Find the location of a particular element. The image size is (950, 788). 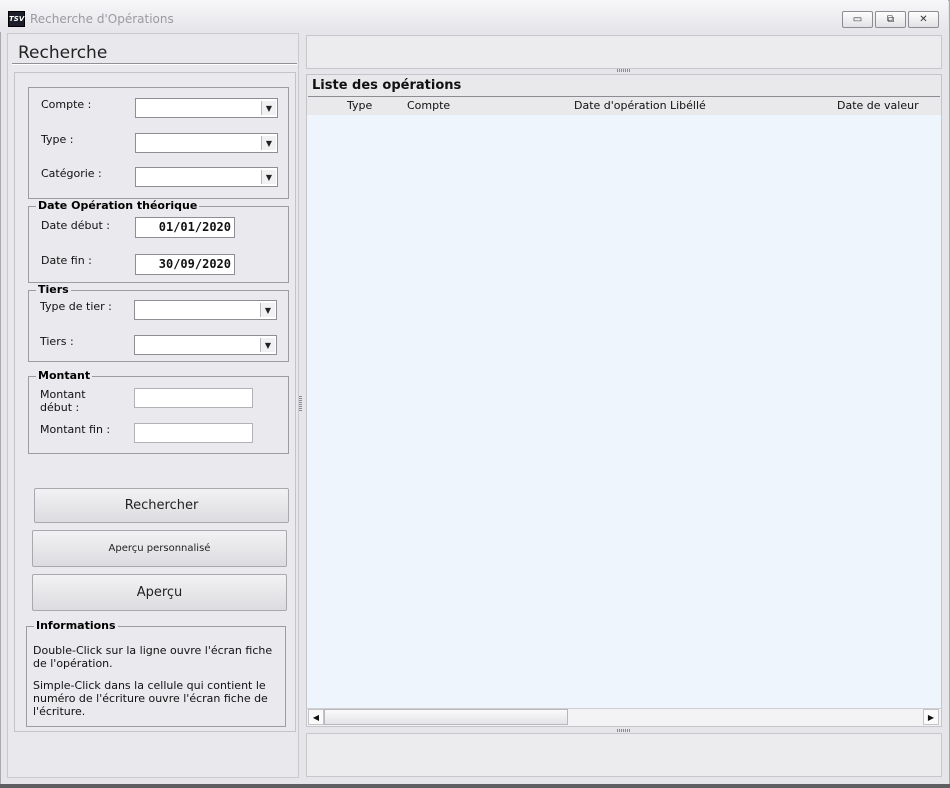

top-panel is located at coordinates (624, 52).